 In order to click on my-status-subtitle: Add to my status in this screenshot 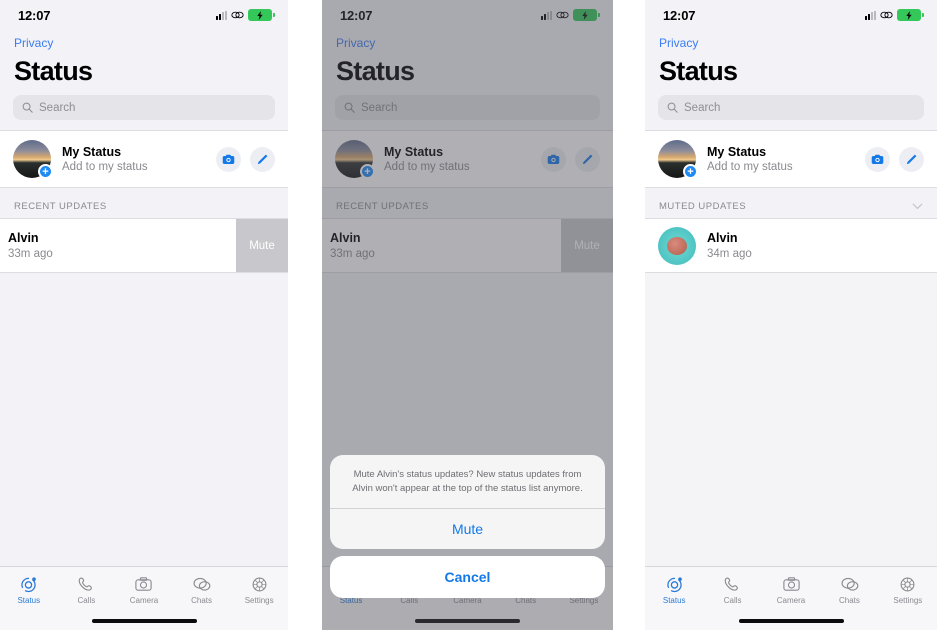, I will do `click(105, 167)`.